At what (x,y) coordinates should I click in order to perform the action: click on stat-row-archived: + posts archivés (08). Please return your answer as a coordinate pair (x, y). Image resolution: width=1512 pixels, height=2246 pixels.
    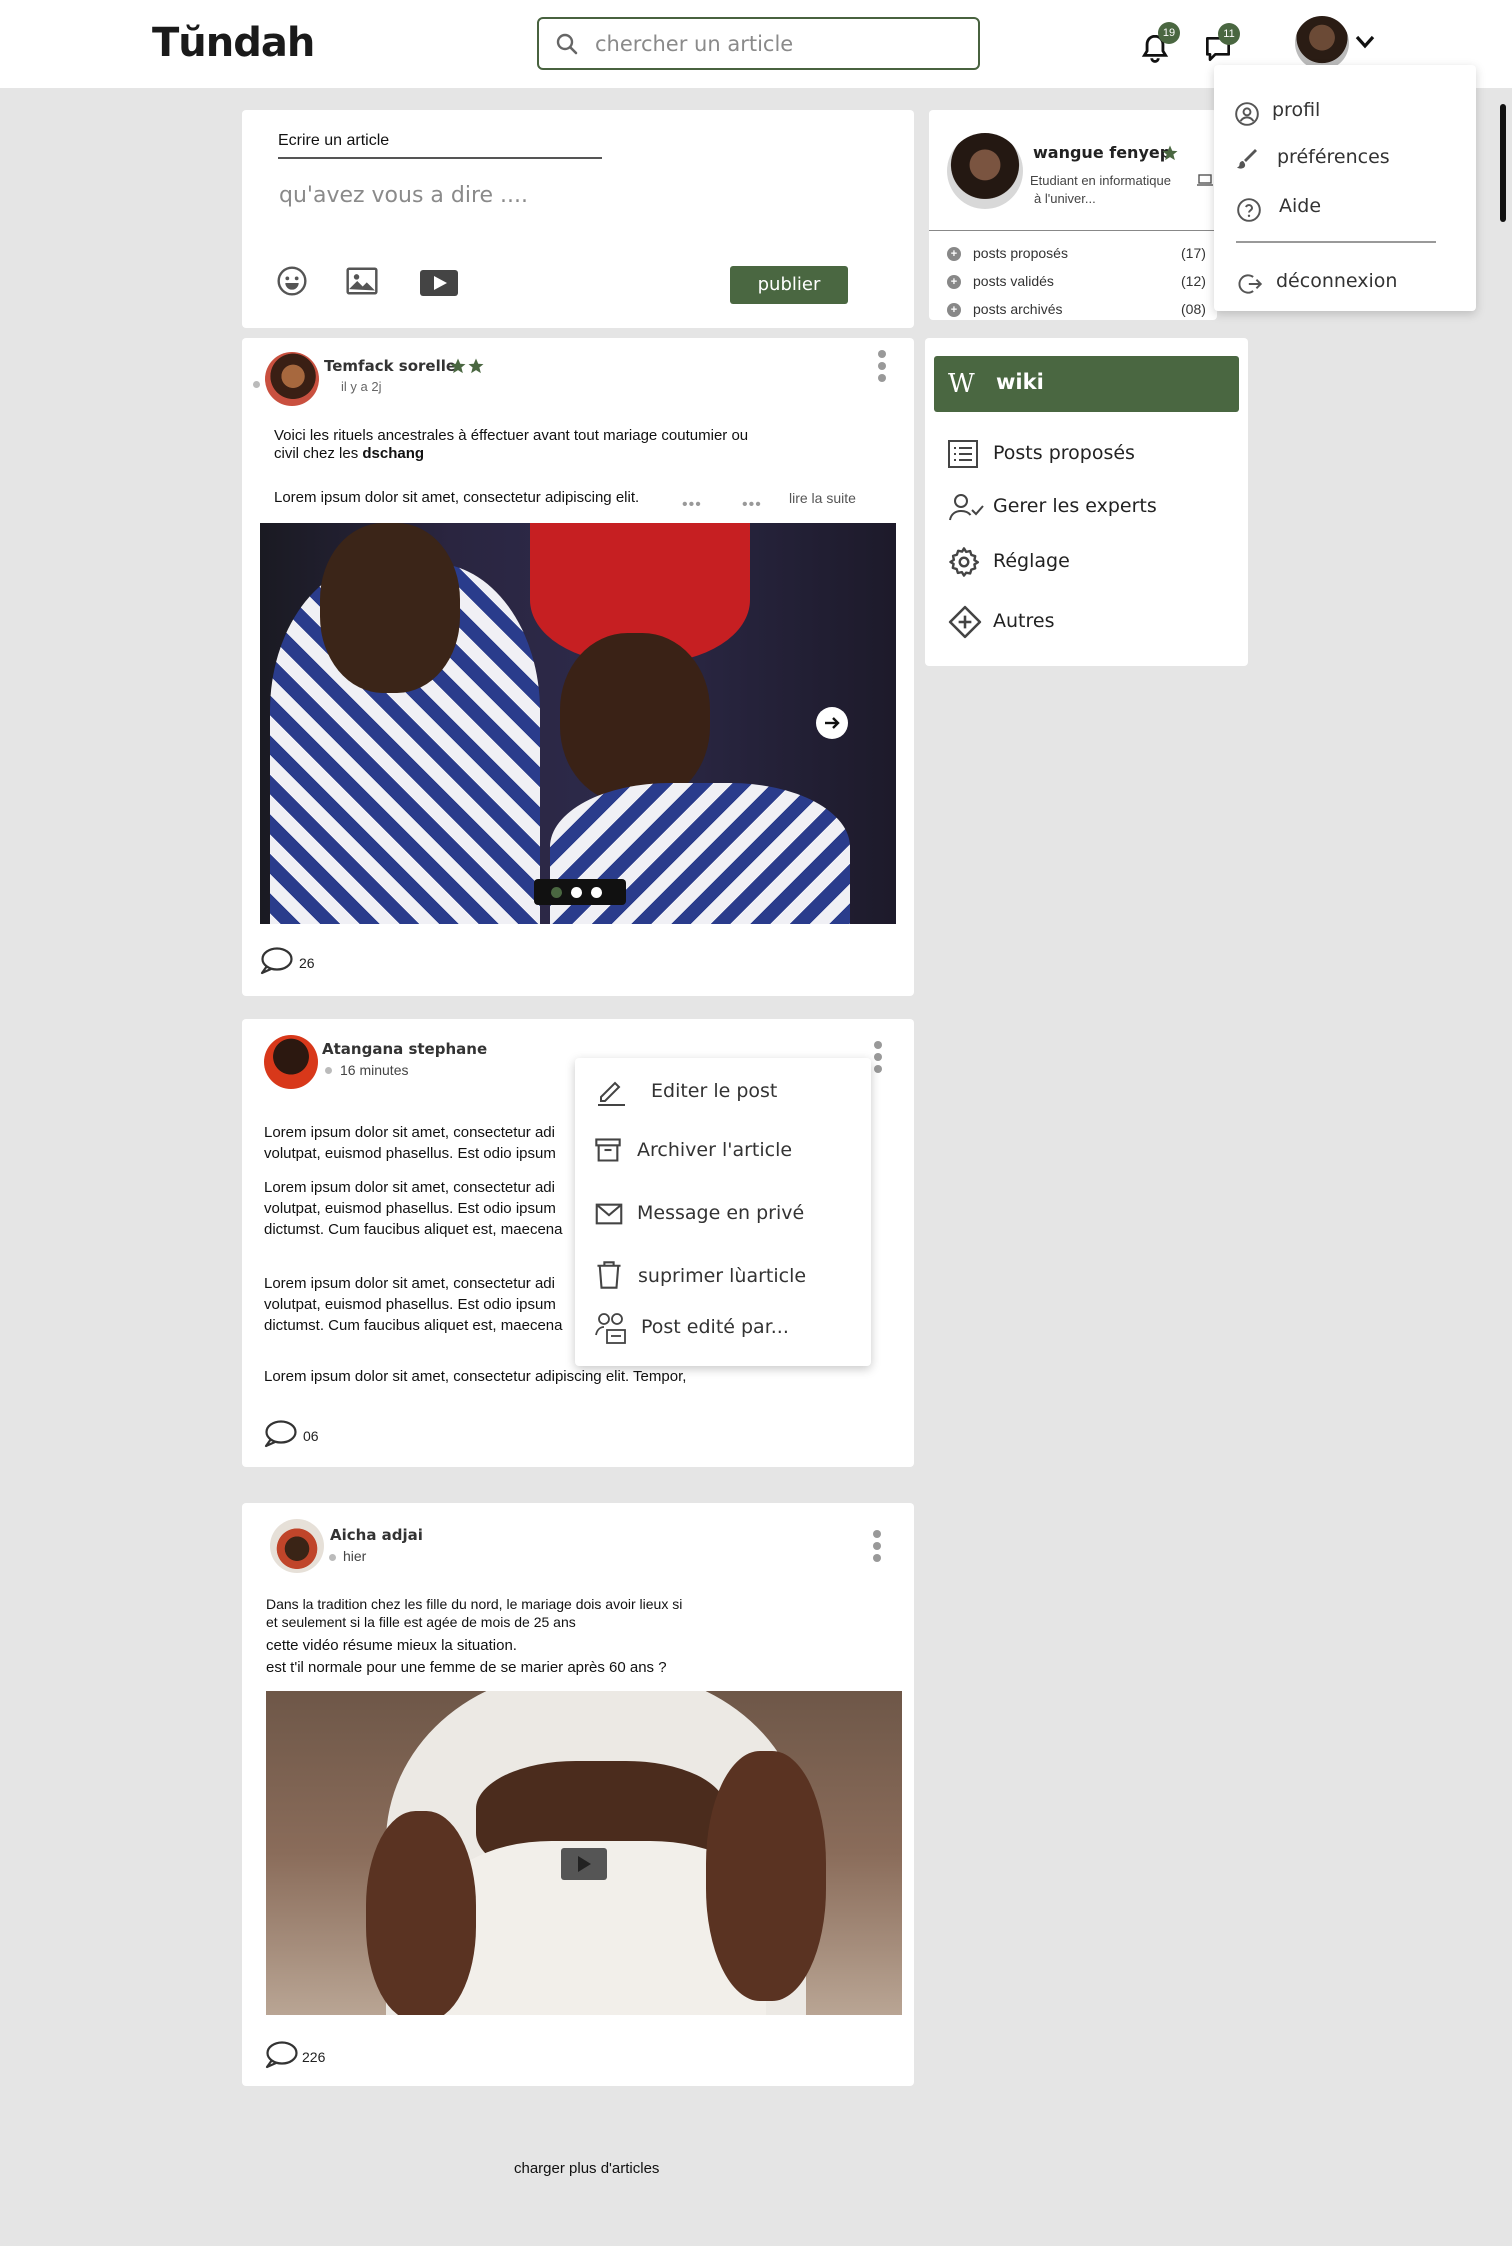
    Looking at the image, I should click on (1078, 310).